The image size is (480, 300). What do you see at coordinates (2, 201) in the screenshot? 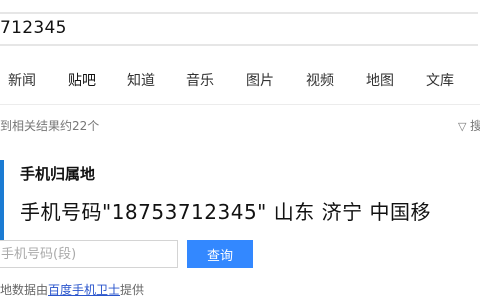
I see `card-accent-bar` at bounding box center [2, 201].